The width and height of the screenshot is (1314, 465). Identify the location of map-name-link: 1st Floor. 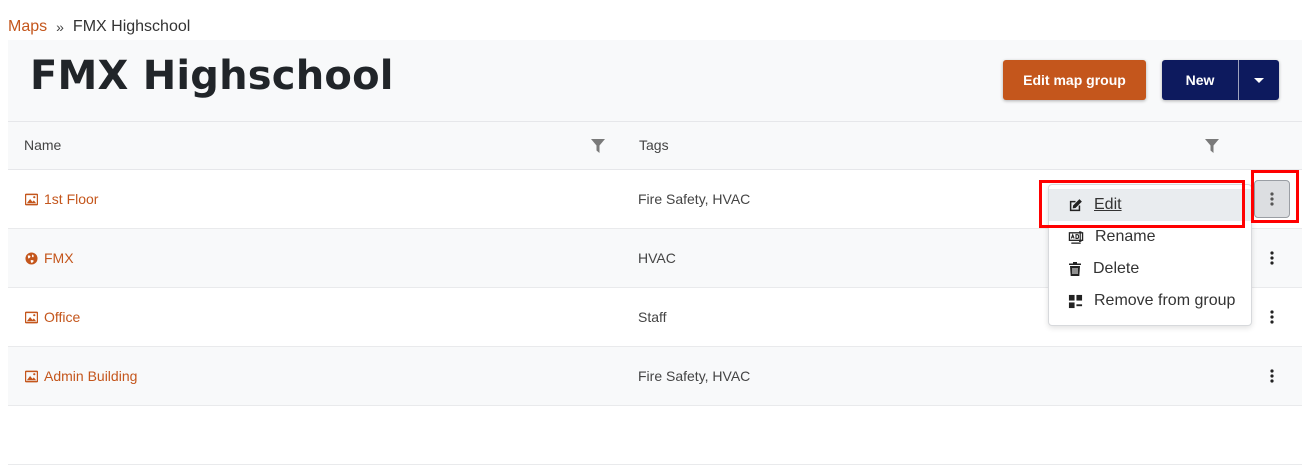
(61, 199).